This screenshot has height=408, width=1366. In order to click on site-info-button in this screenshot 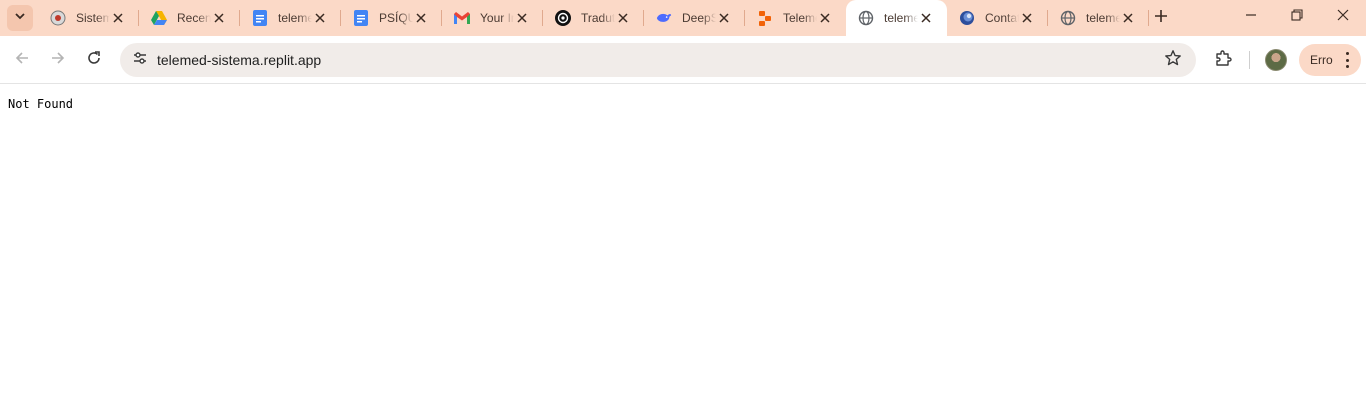, I will do `click(140, 60)`.